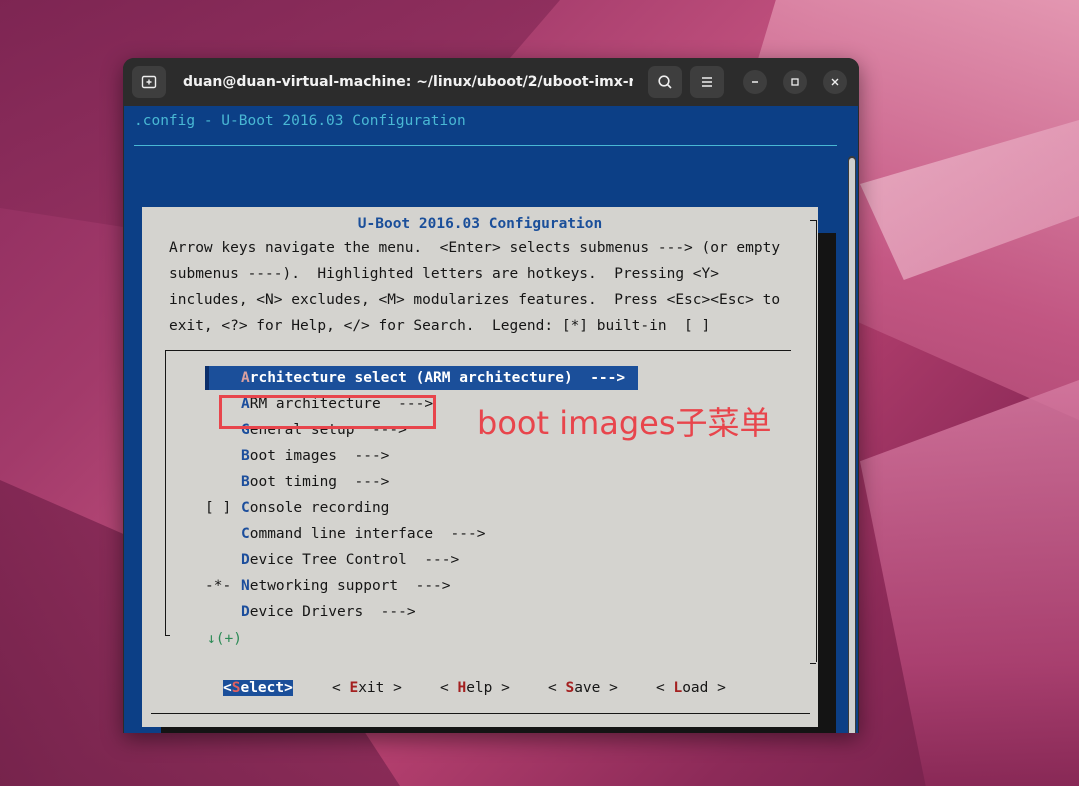 This screenshot has width=1079, height=786. Describe the element at coordinates (328, 612) in the screenshot. I see `menu-item-device-drivers: Device Drivers --->` at that location.